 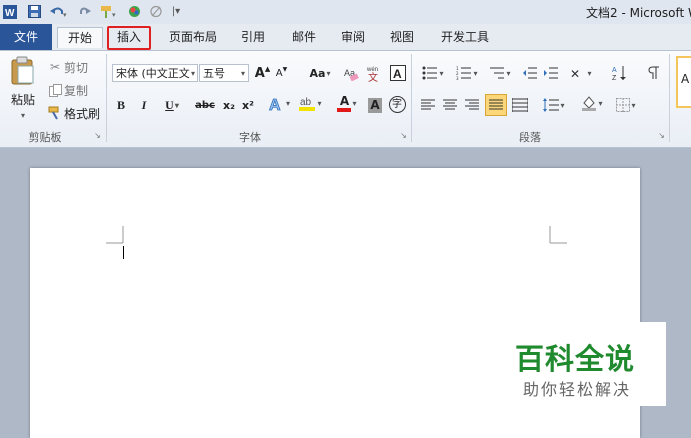 What do you see at coordinates (45, 137) in the screenshot?
I see `clipboard-group-label: 剪贴板` at bounding box center [45, 137].